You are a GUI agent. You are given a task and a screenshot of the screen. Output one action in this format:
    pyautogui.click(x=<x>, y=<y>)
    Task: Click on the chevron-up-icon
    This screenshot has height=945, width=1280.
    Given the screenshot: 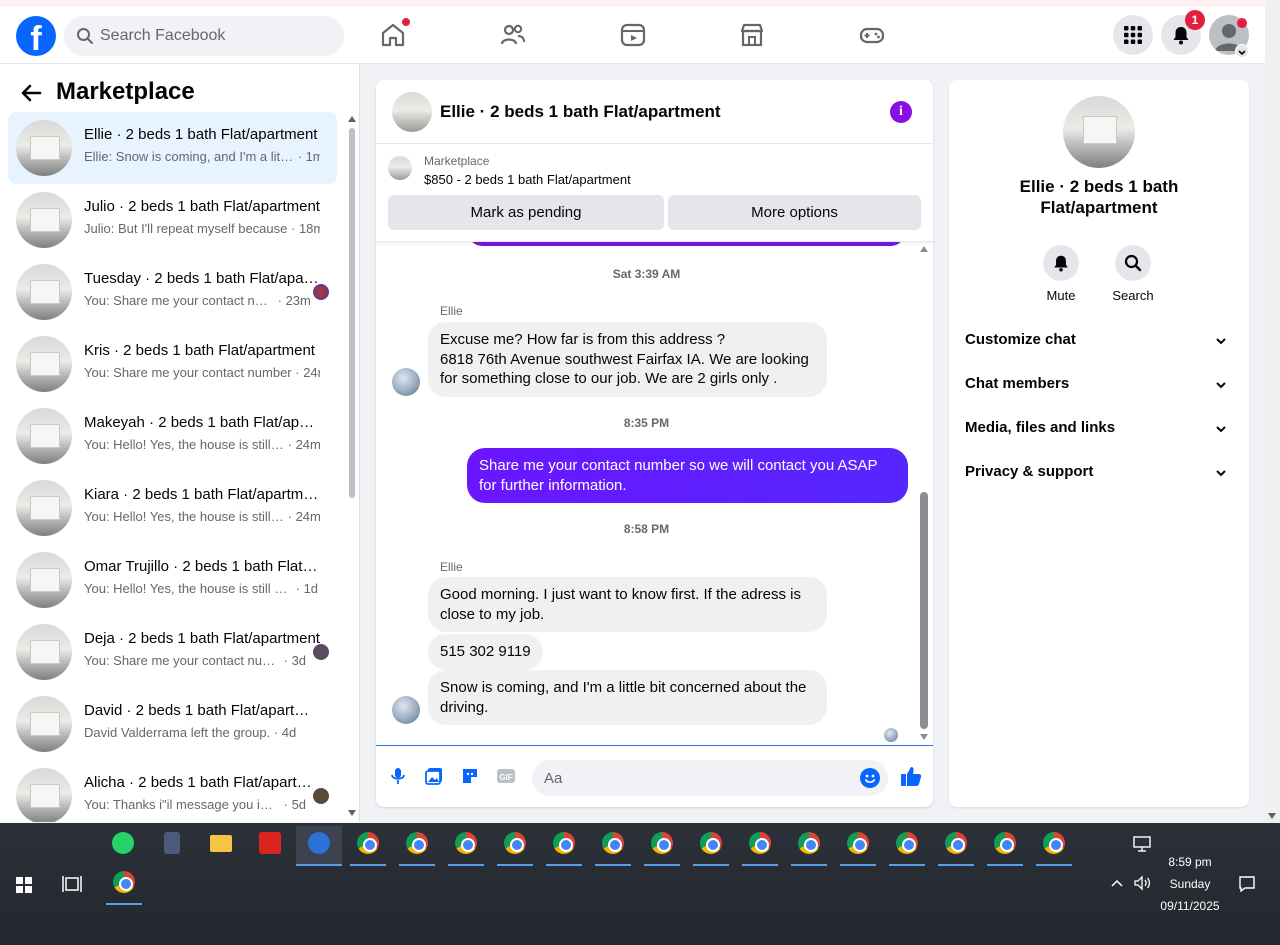 What is the action you would take?
    pyautogui.click(x=1117, y=883)
    